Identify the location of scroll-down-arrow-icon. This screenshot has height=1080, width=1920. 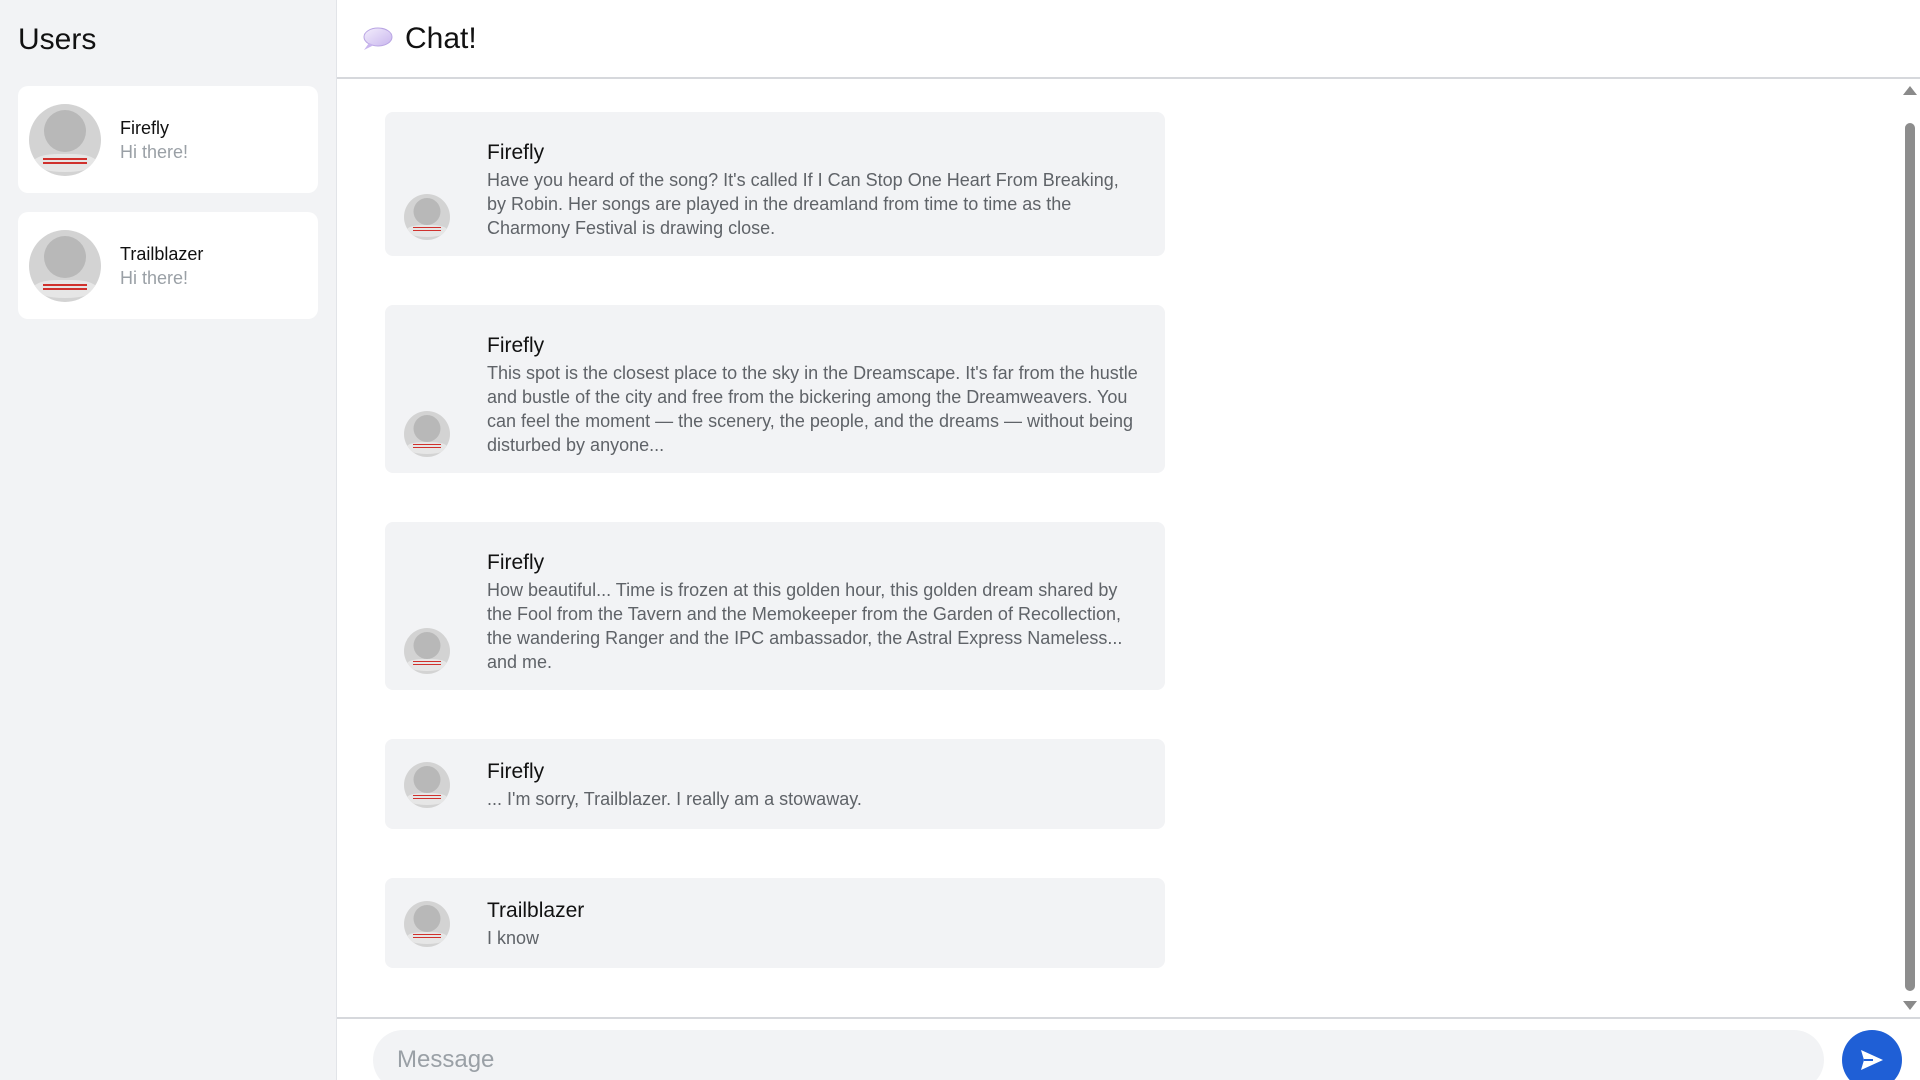
(1910, 1005).